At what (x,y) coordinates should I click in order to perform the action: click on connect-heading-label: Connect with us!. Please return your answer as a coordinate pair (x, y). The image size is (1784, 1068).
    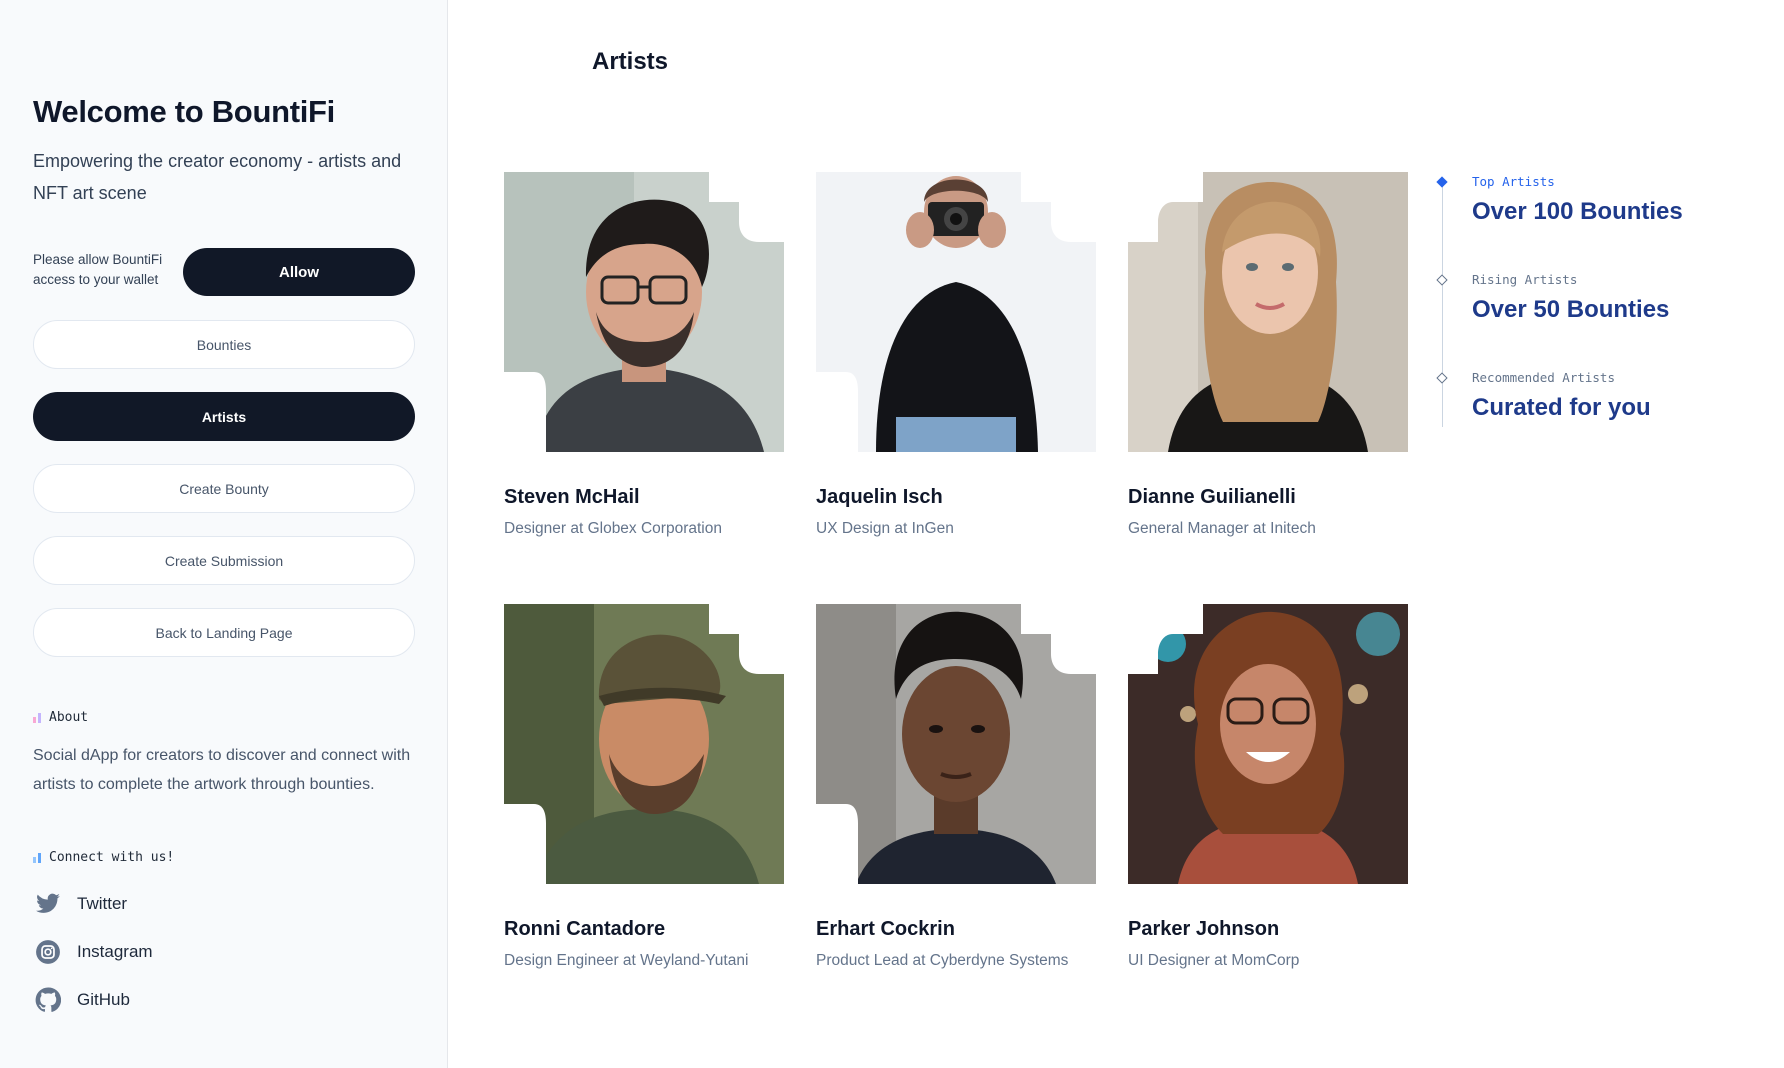
    Looking at the image, I should click on (112, 857).